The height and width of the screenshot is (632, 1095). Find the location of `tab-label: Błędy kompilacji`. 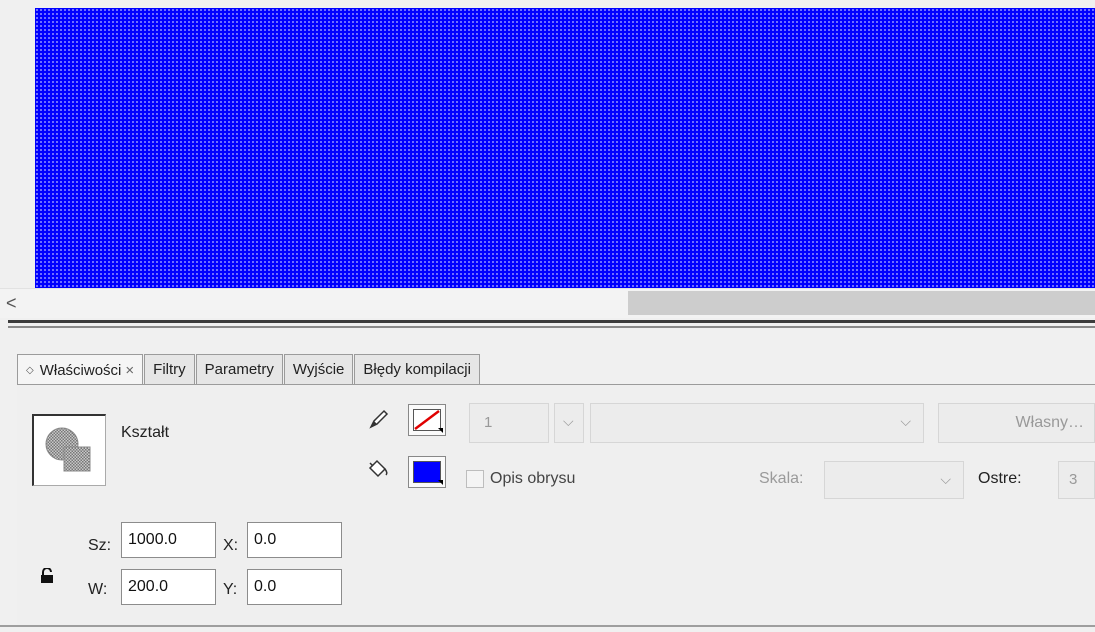

tab-label: Błędy kompilacji is located at coordinates (417, 369).